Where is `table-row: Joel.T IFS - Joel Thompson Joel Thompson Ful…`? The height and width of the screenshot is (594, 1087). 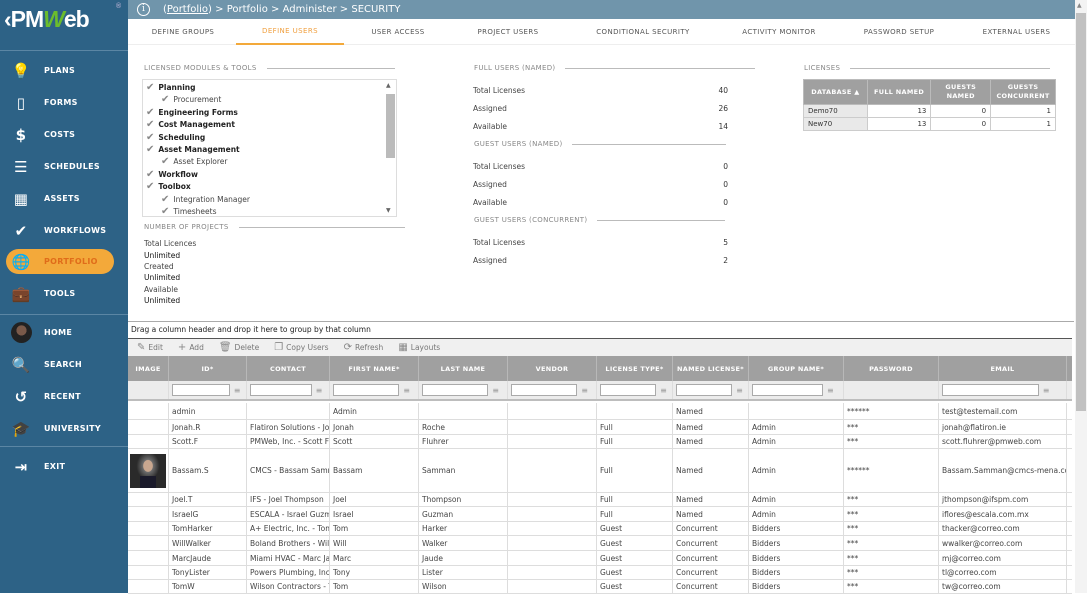
table-row: Joel.T IFS - Joel Thompson Joel Thompson Ful… is located at coordinates (600, 500).